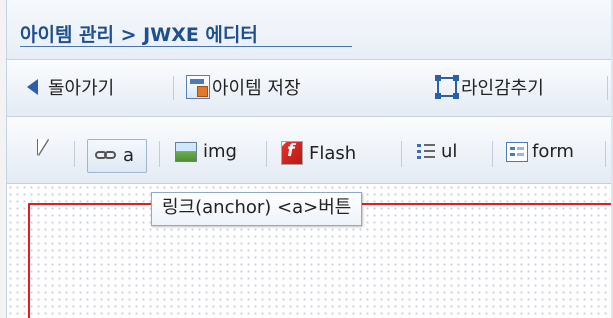 The width and height of the screenshot is (613, 318). What do you see at coordinates (446, 86) in the screenshot?
I see `hide-lines-icon` at bounding box center [446, 86].